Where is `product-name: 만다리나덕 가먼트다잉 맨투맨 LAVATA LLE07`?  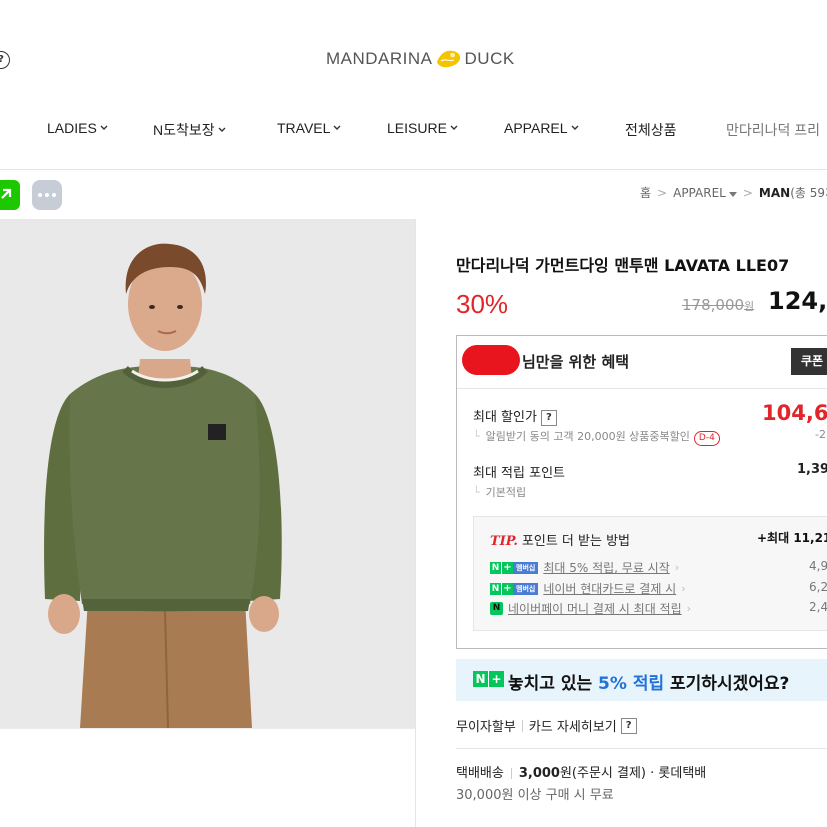
product-name: 만다리나덕 가먼트다잉 맨투맨 LAVATA LLE07 is located at coordinates (623, 265).